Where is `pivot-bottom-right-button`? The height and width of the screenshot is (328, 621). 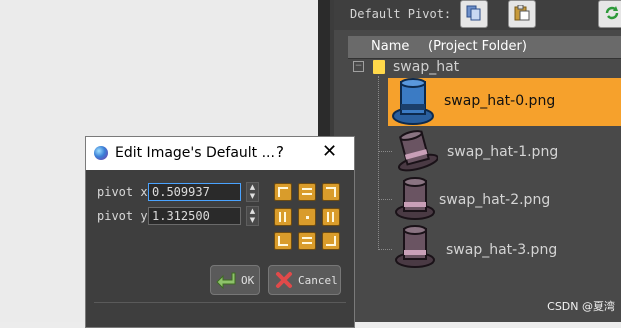
pivot-bottom-right-button is located at coordinates (331, 241).